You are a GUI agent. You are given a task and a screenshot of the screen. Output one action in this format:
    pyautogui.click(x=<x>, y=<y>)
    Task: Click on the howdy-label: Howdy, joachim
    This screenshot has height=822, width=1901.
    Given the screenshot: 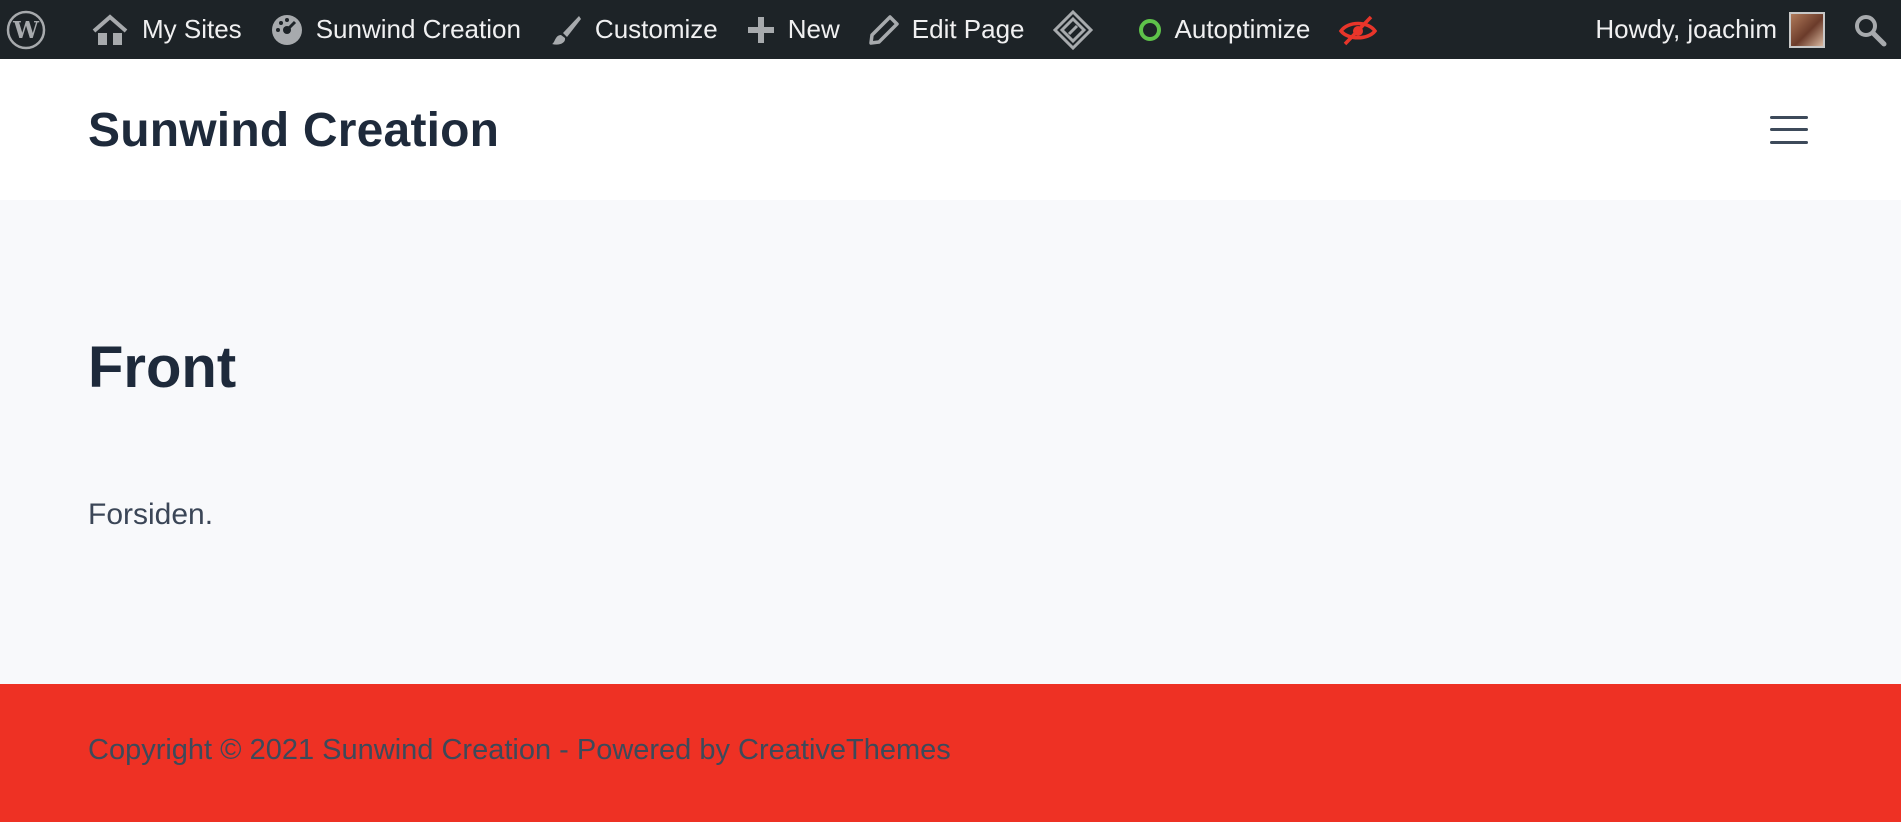 What is the action you would take?
    pyautogui.click(x=1686, y=29)
    